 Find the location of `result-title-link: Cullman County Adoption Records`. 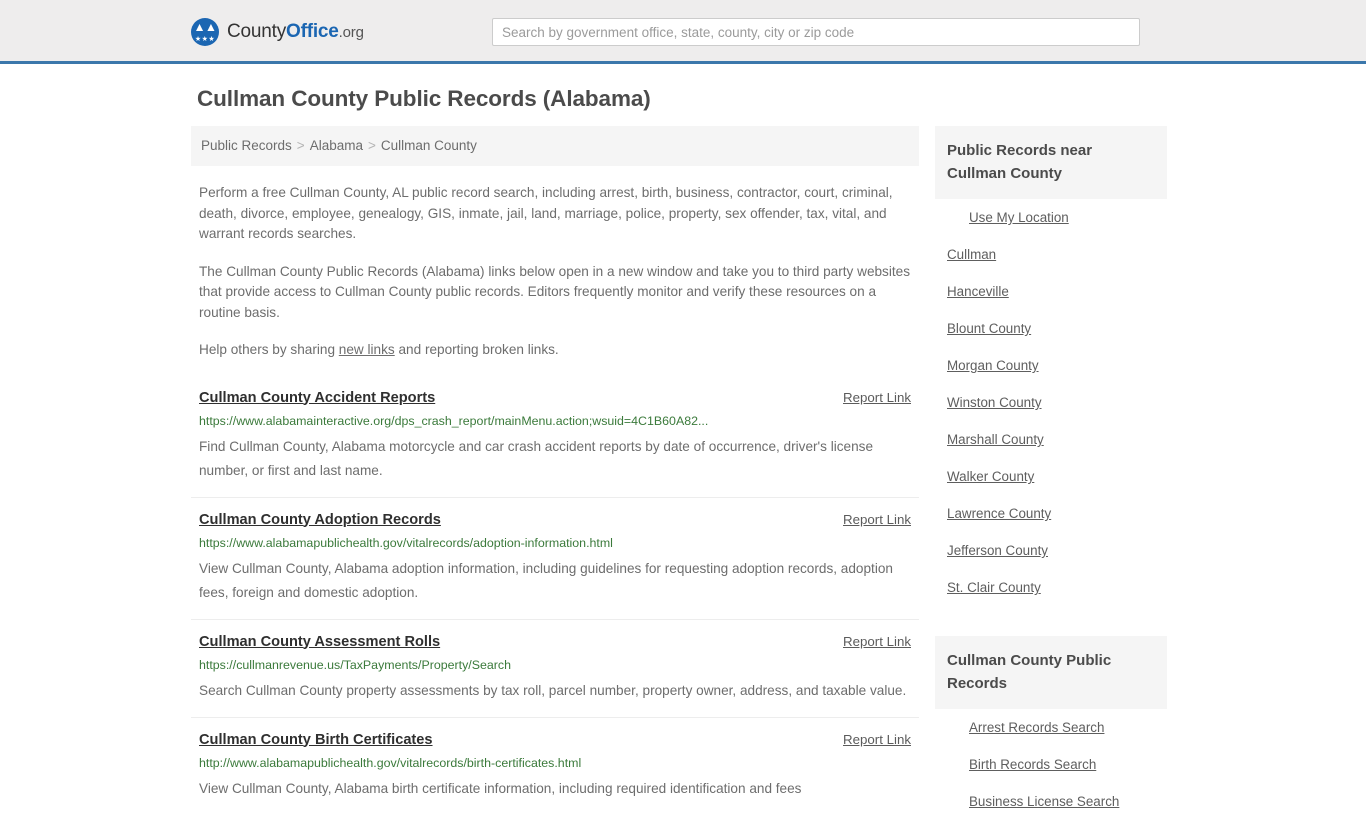

result-title-link: Cullman County Adoption Records is located at coordinates (320, 520).